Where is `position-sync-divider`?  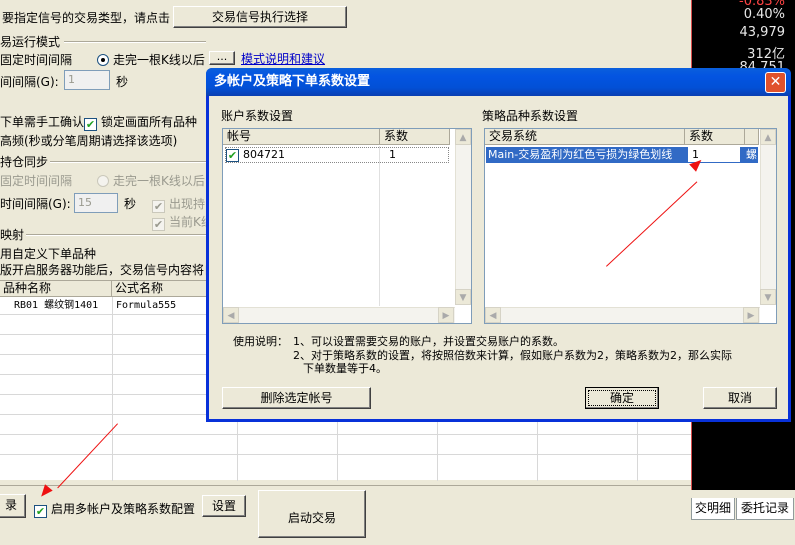
position-sync-divider is located at coordinates (128, 162).